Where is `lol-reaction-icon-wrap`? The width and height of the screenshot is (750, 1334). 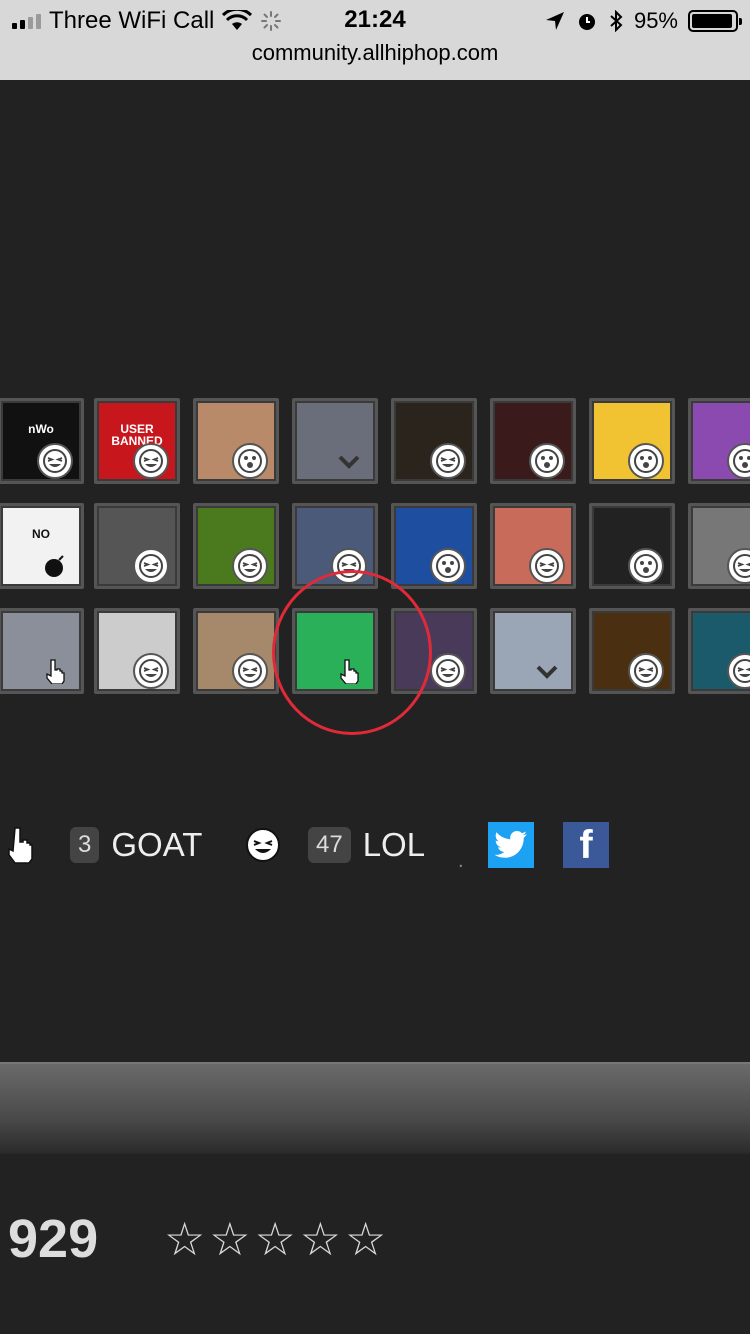 lol-reaction-icon-wrap is located at coordinates (263, 845).